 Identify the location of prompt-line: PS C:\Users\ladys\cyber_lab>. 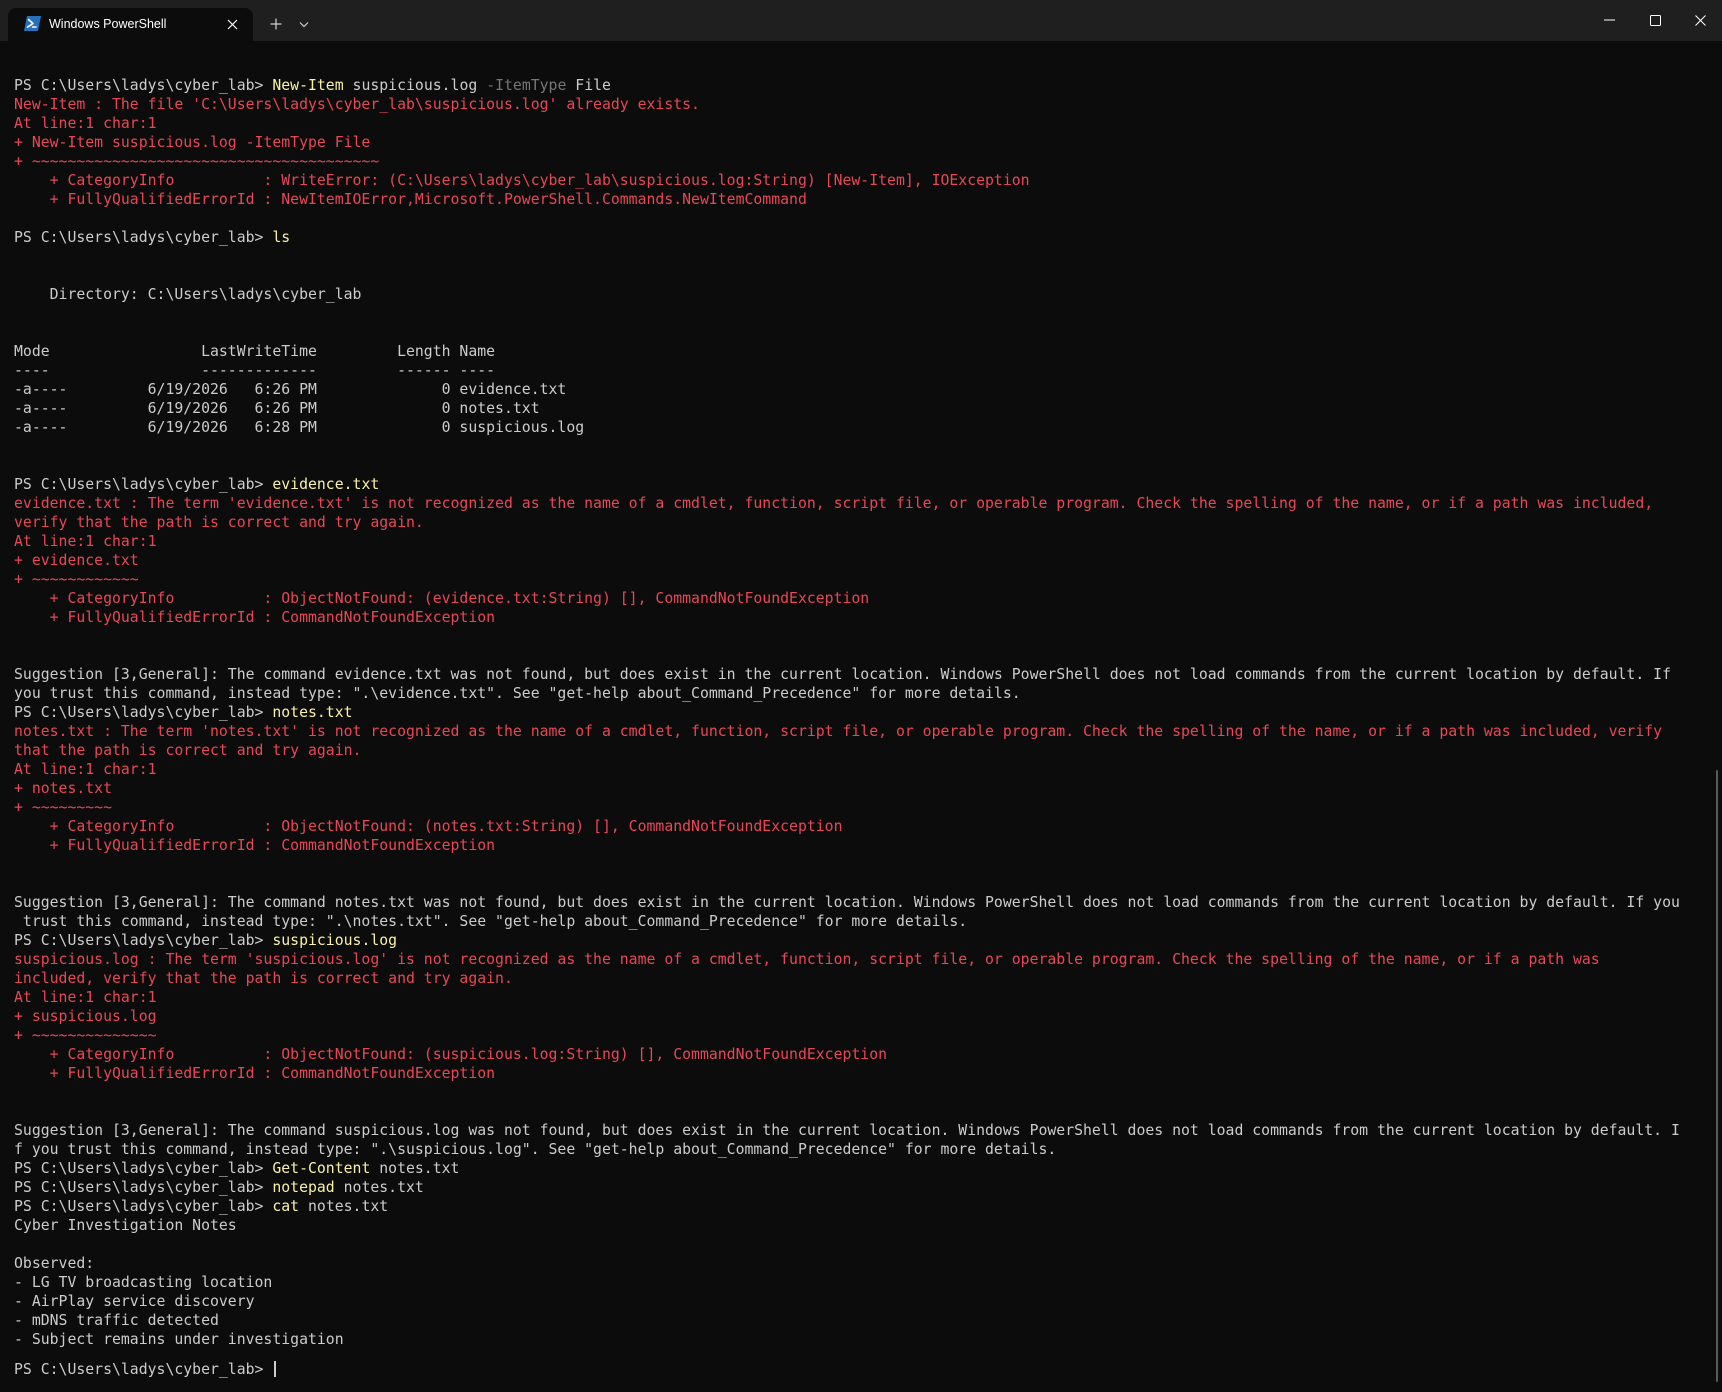
(145, 1369).